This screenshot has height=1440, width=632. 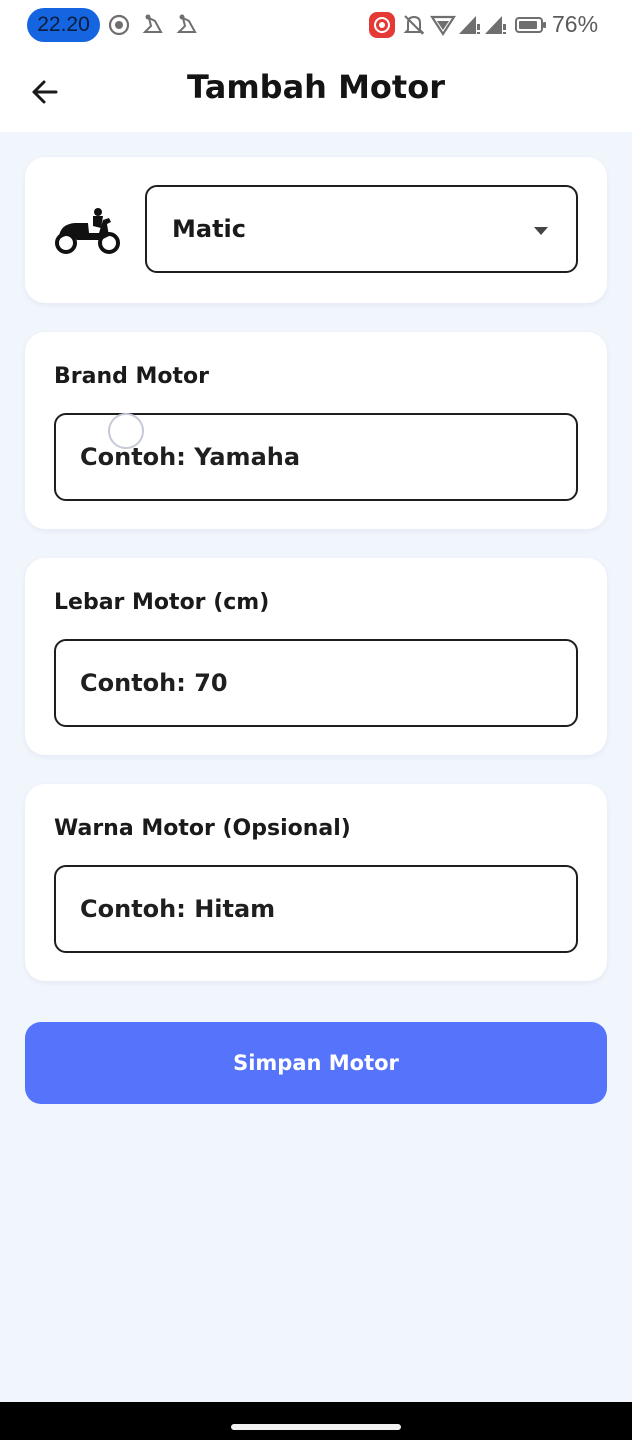 I want to click on motor-type-value: Matic, so click(x=209, y=229).